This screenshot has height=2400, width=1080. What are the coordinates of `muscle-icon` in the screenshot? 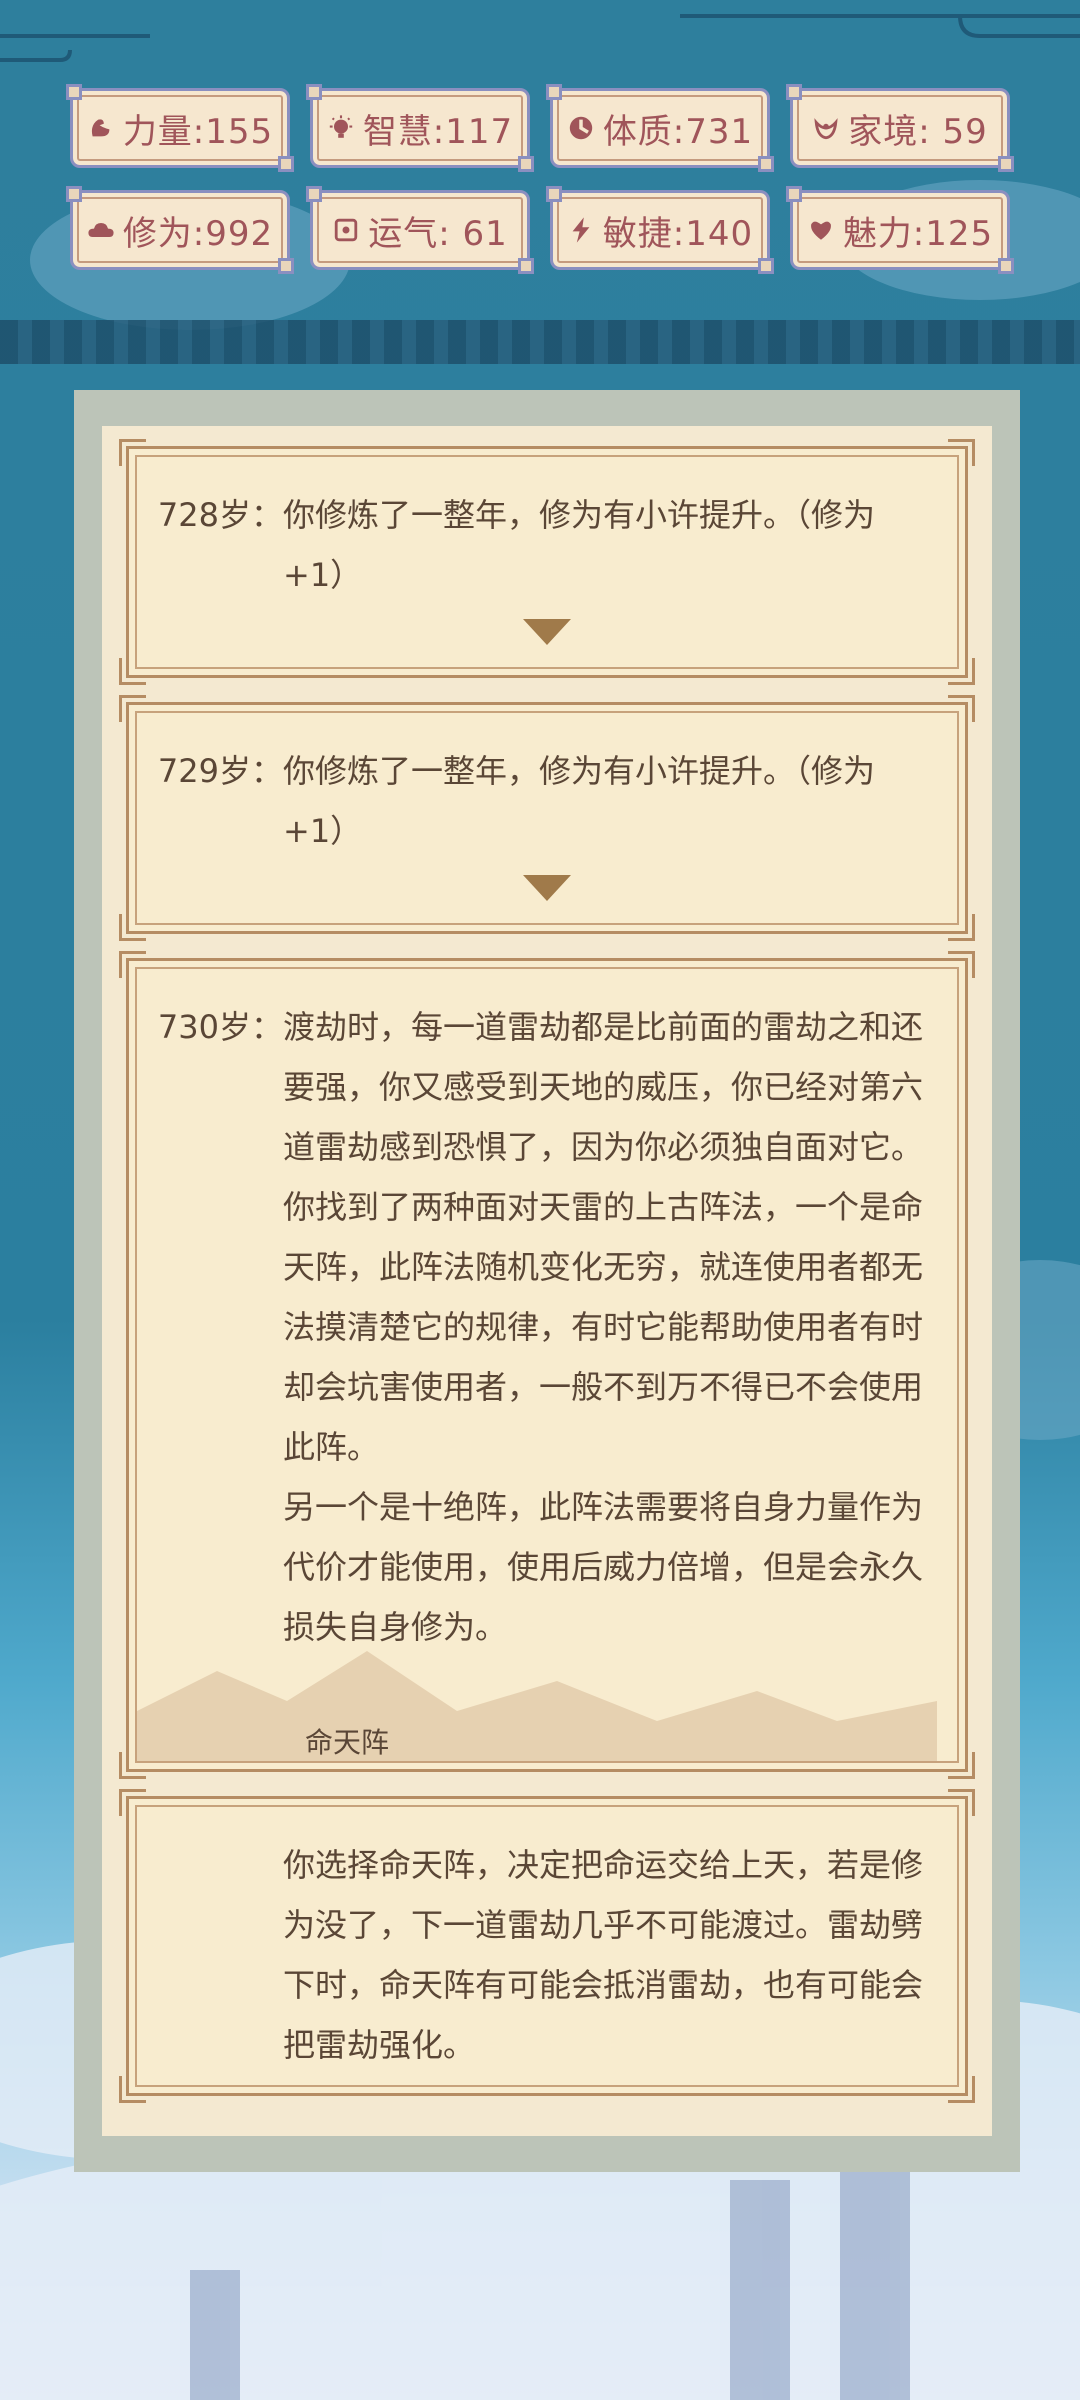 It's located at (100, 128).